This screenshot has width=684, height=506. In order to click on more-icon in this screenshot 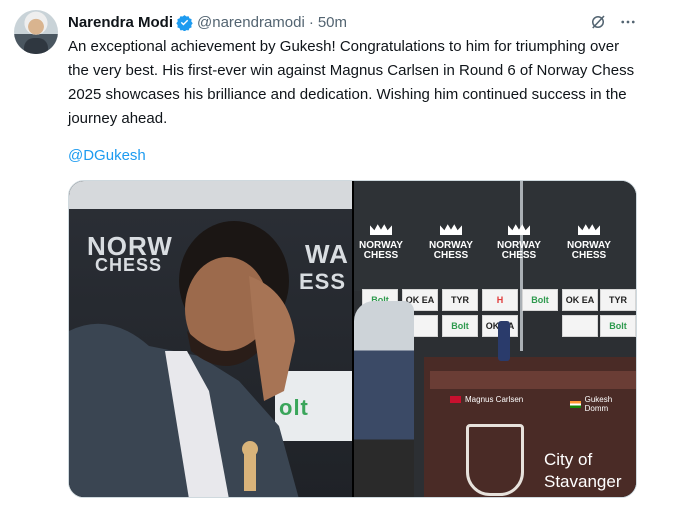, I will do `click(628, 22)`.